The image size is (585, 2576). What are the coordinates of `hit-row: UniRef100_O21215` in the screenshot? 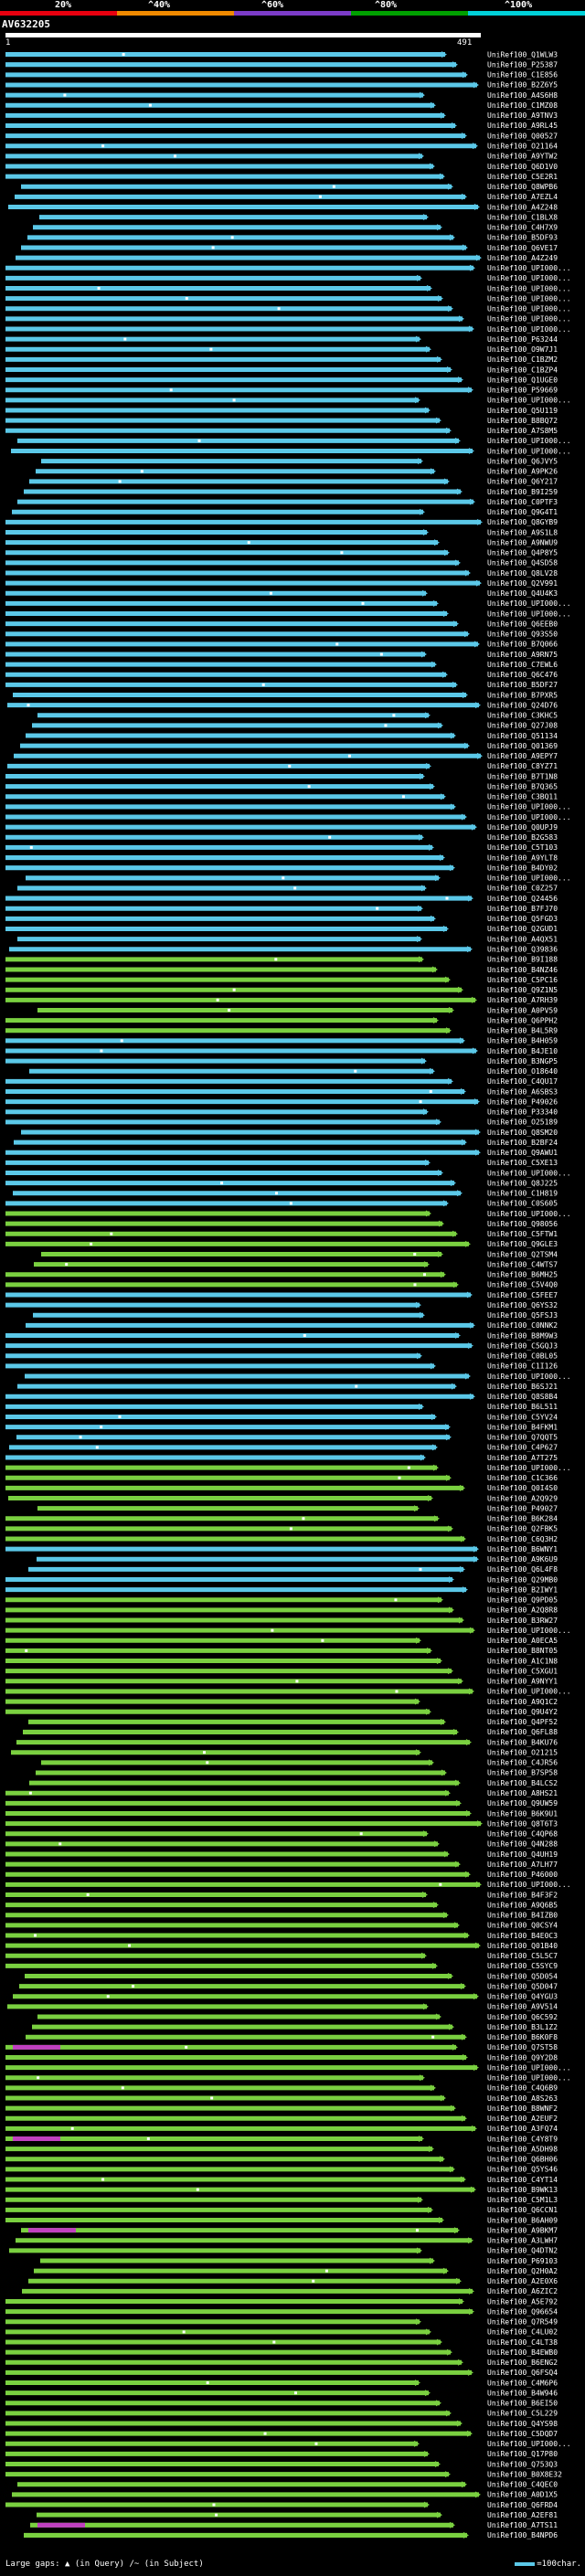 It's located at (284, 1752).